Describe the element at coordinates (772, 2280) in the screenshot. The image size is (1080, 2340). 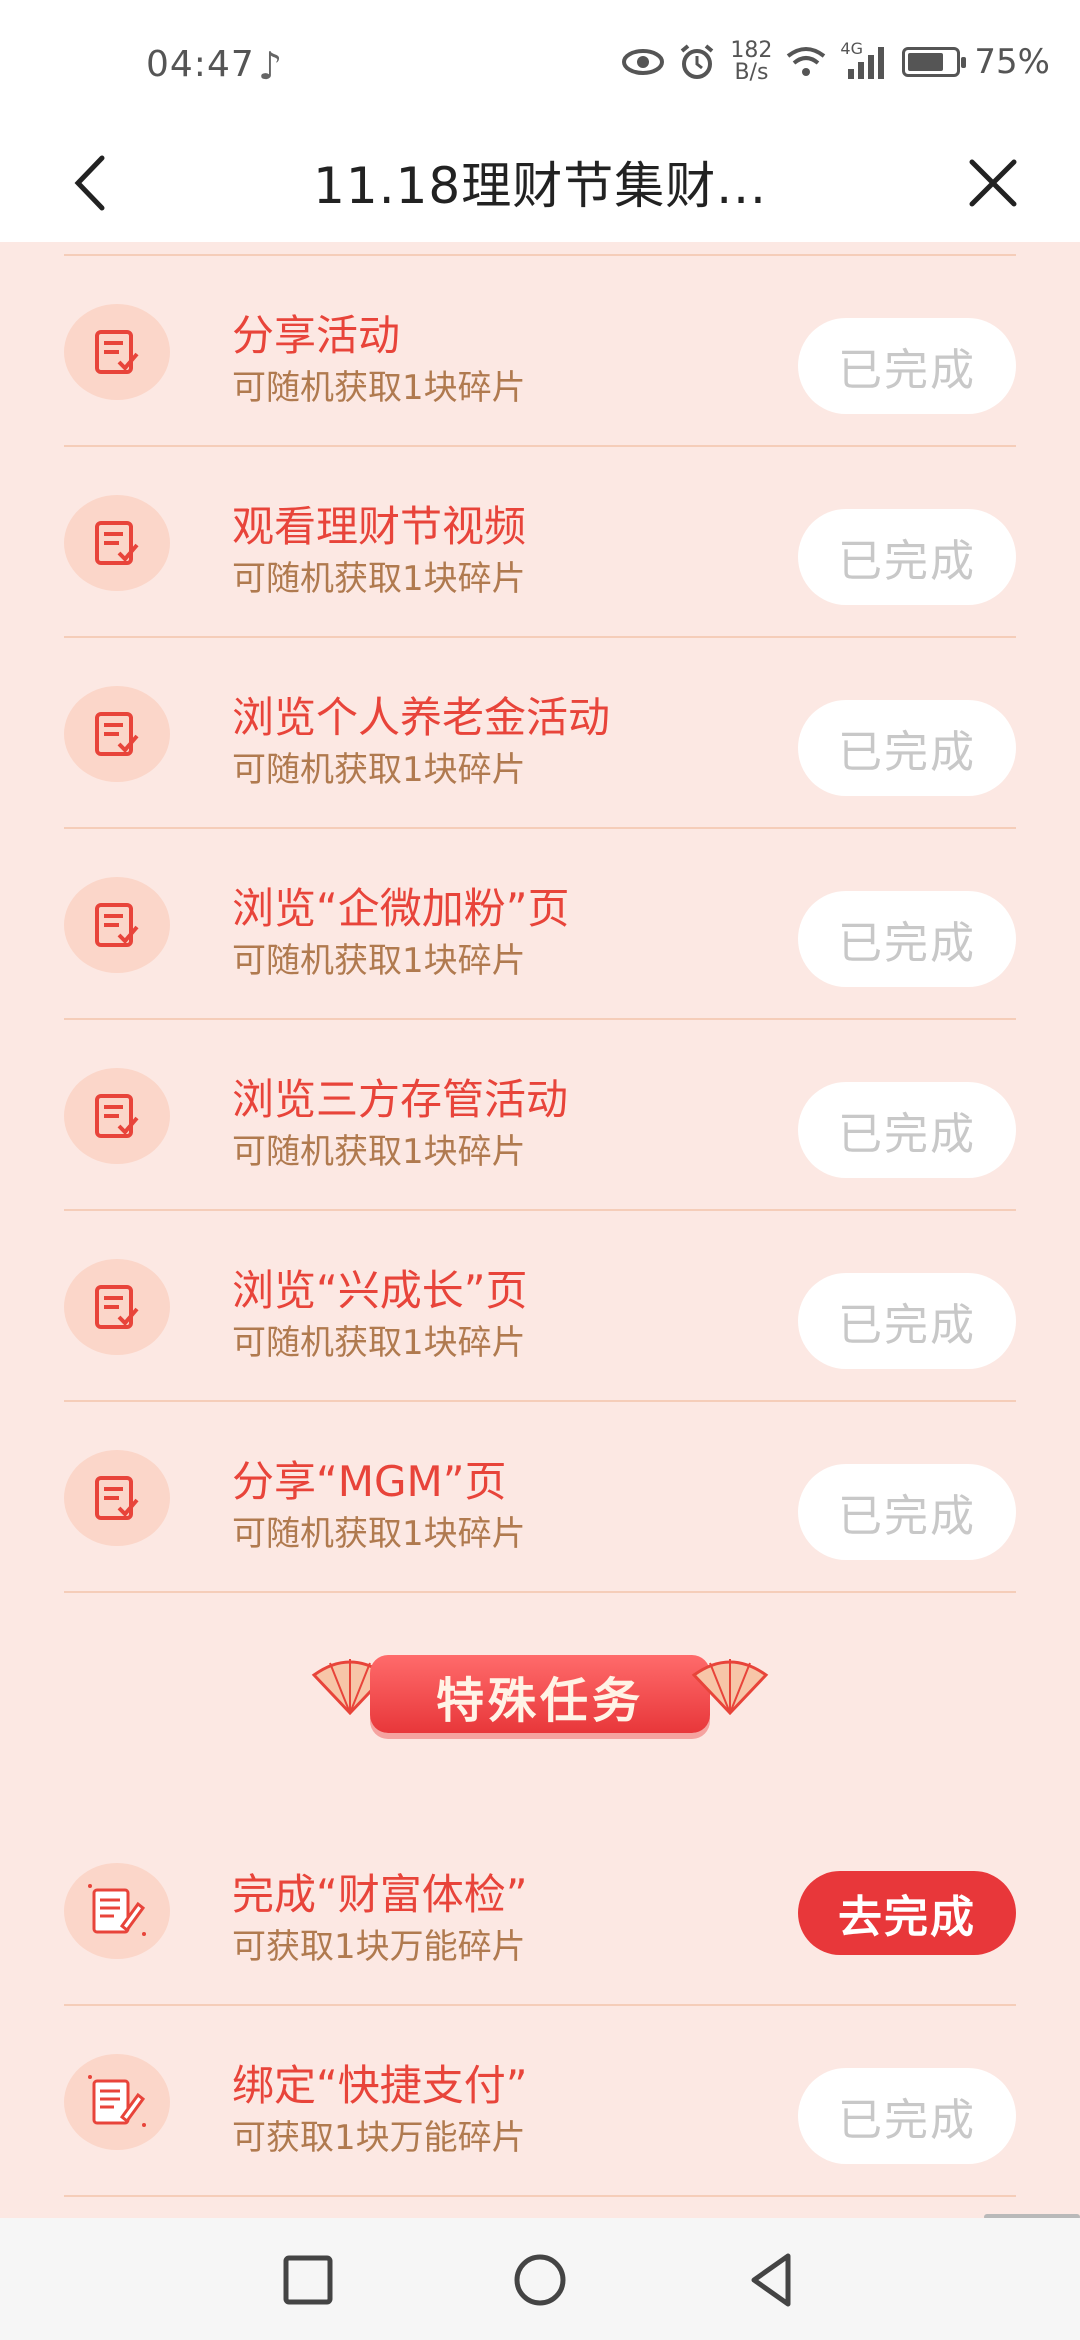
I see `back-triangle-icon` at that location.